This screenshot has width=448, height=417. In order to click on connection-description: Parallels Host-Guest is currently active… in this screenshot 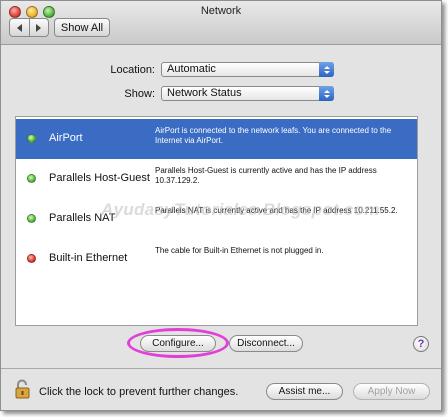, I will do `click(266, 175)`.